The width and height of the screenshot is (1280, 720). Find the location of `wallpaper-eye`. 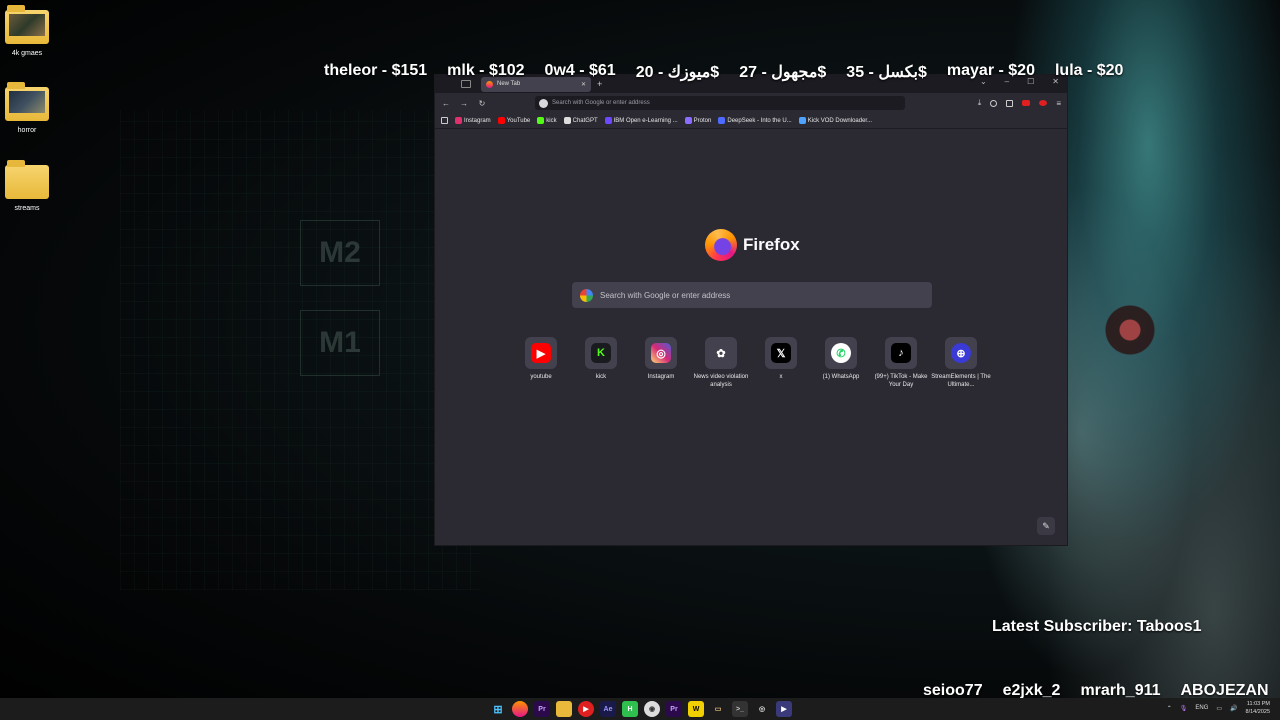

wallpaper-eye is located at coordinates (1130, 330).